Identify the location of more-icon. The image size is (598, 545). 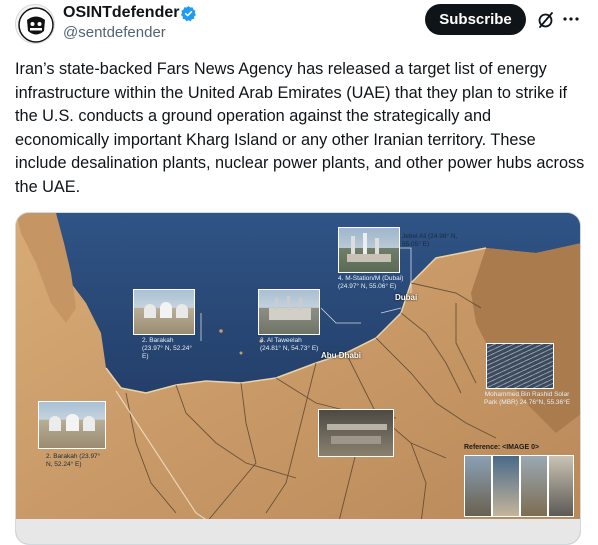
(571, 19).